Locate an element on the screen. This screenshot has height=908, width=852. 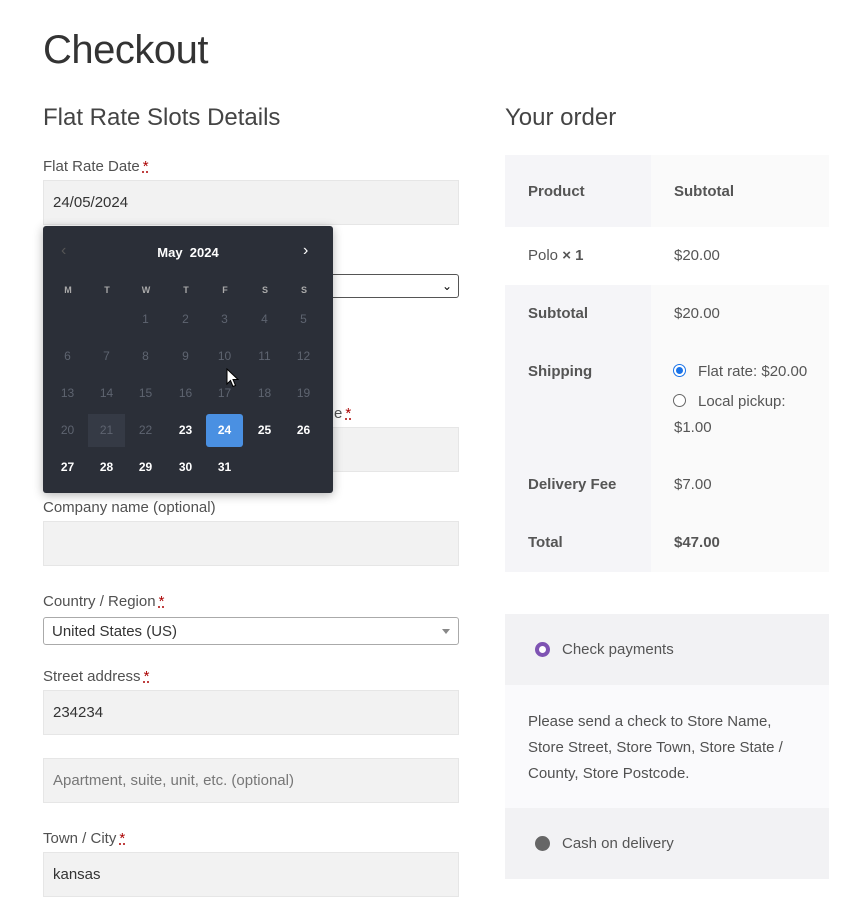
calendar-day: 28 is located at coordinates (106, 467).